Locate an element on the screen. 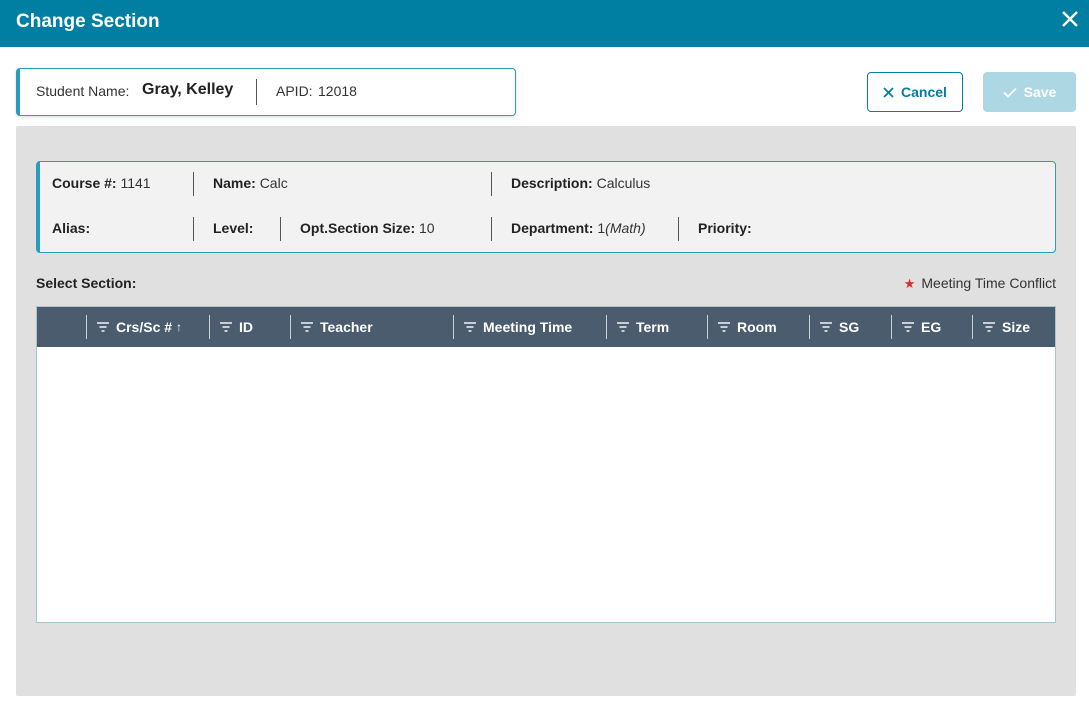 The width and height of the screenshot is (1089, 707). check-icon is located at coordinates (1010, 92).